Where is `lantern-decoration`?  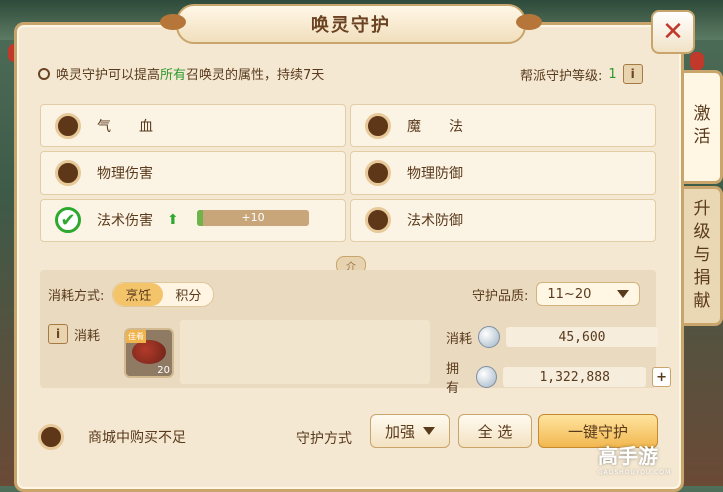 lantern-decoration is located at coordinates (697, 61).